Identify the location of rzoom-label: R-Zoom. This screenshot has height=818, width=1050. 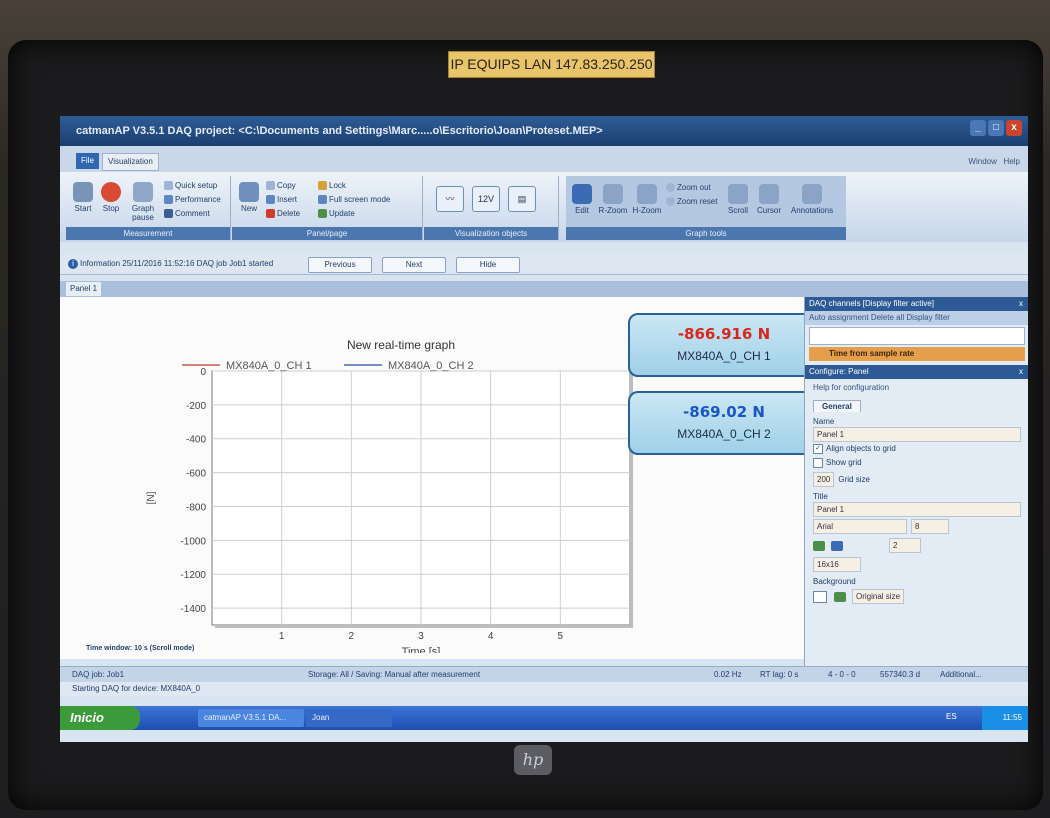
(613, 210).